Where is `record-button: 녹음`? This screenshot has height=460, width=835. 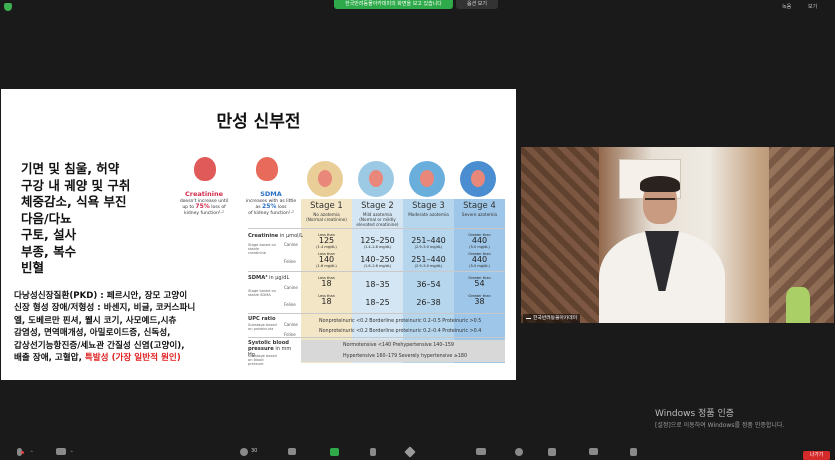
record-button: 녹음 is located at coordinates (786, 6).